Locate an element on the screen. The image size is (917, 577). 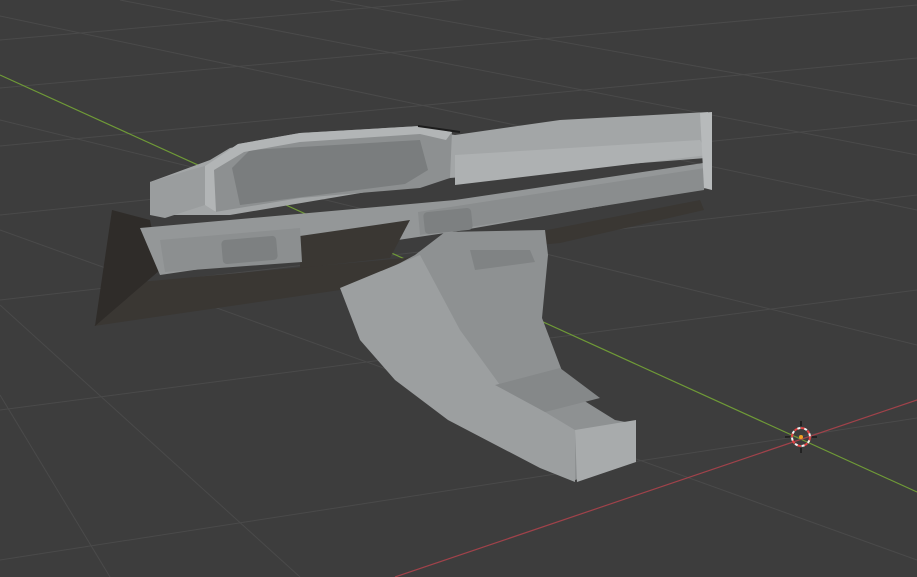
3d-cursor-icon is located at coordinates (801, 437).